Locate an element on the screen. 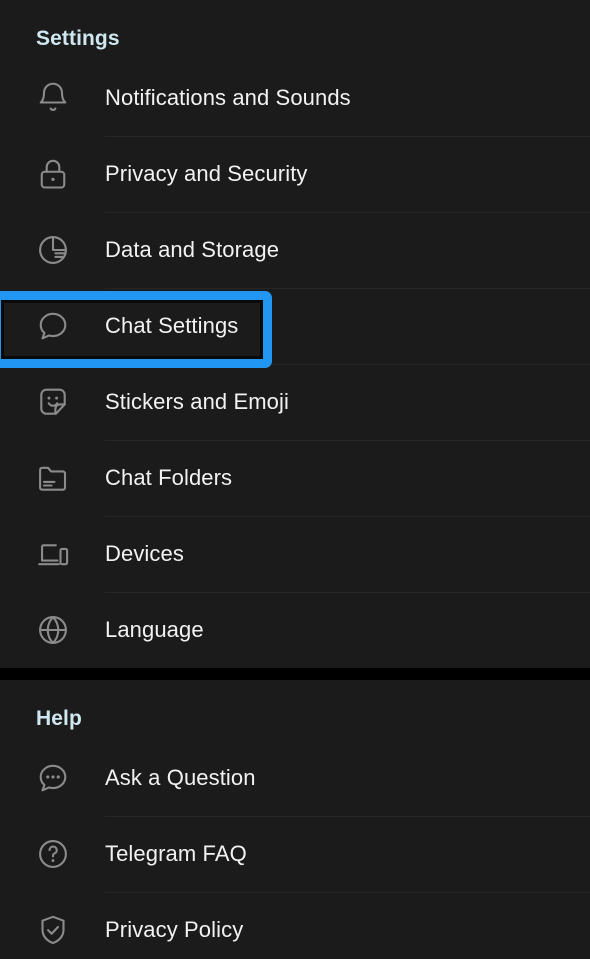 The height and width of the screenshot is (959, 590). settings-item-notifications-and-sounds: Notifications and Sounds is located at coordinates (295, 98).